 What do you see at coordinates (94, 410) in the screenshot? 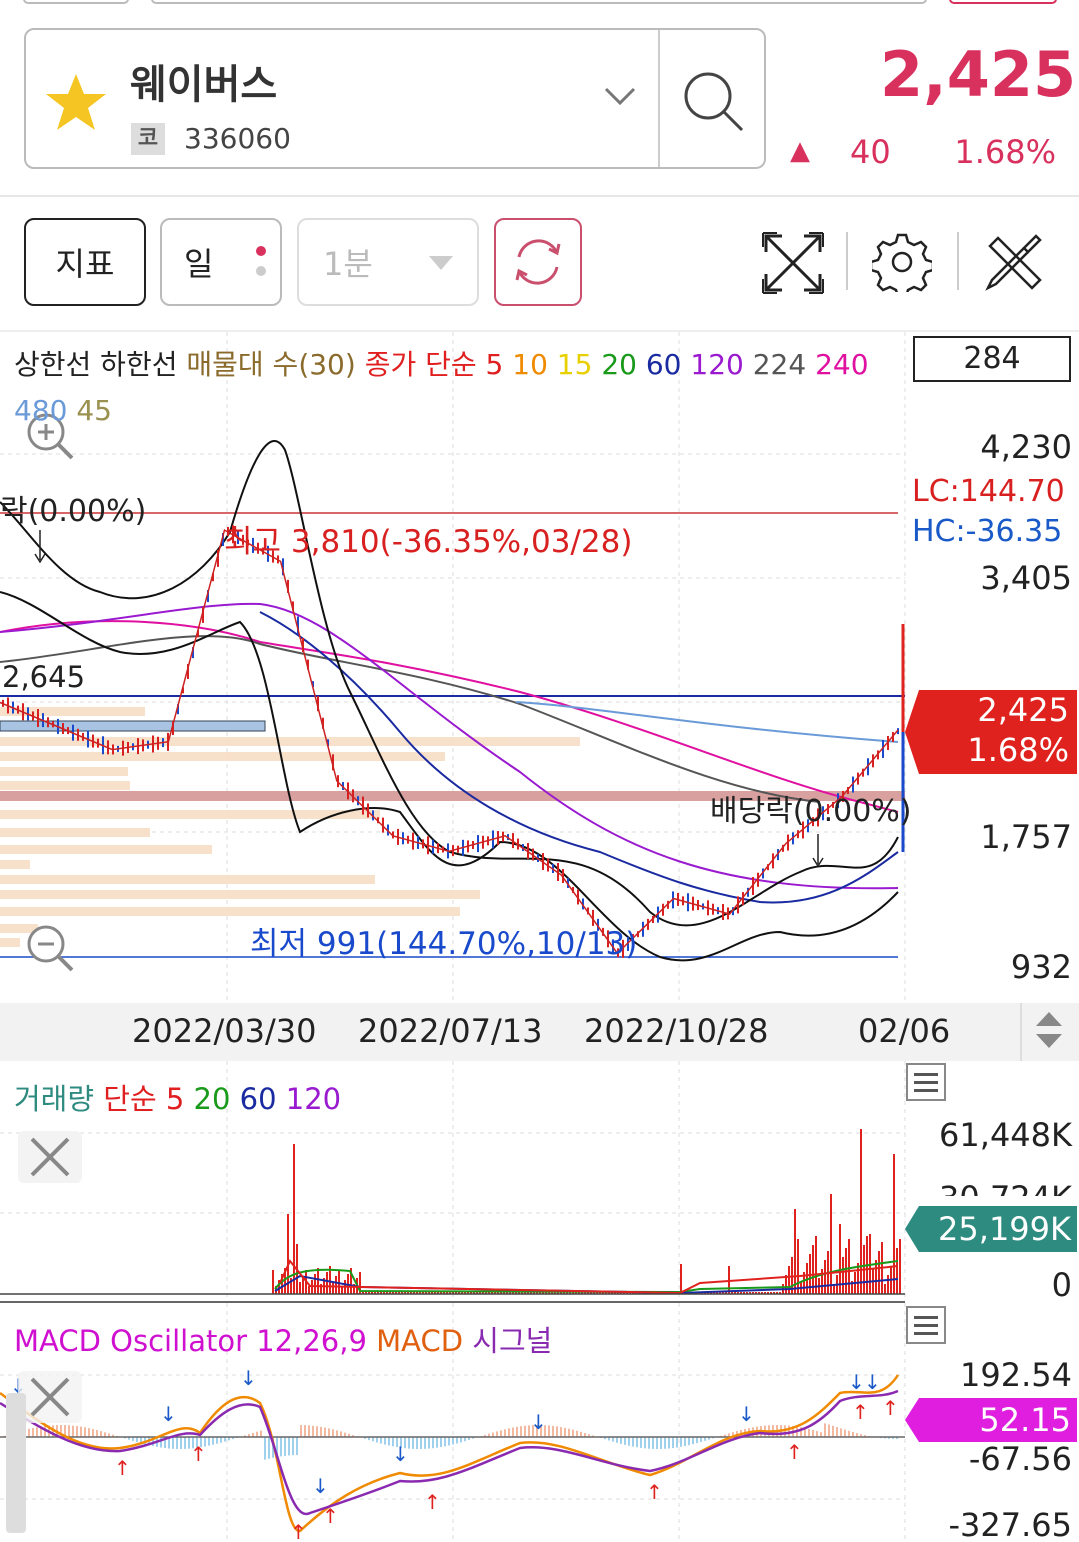
I see `legend-item: 45` at bounding box center [94, 410].